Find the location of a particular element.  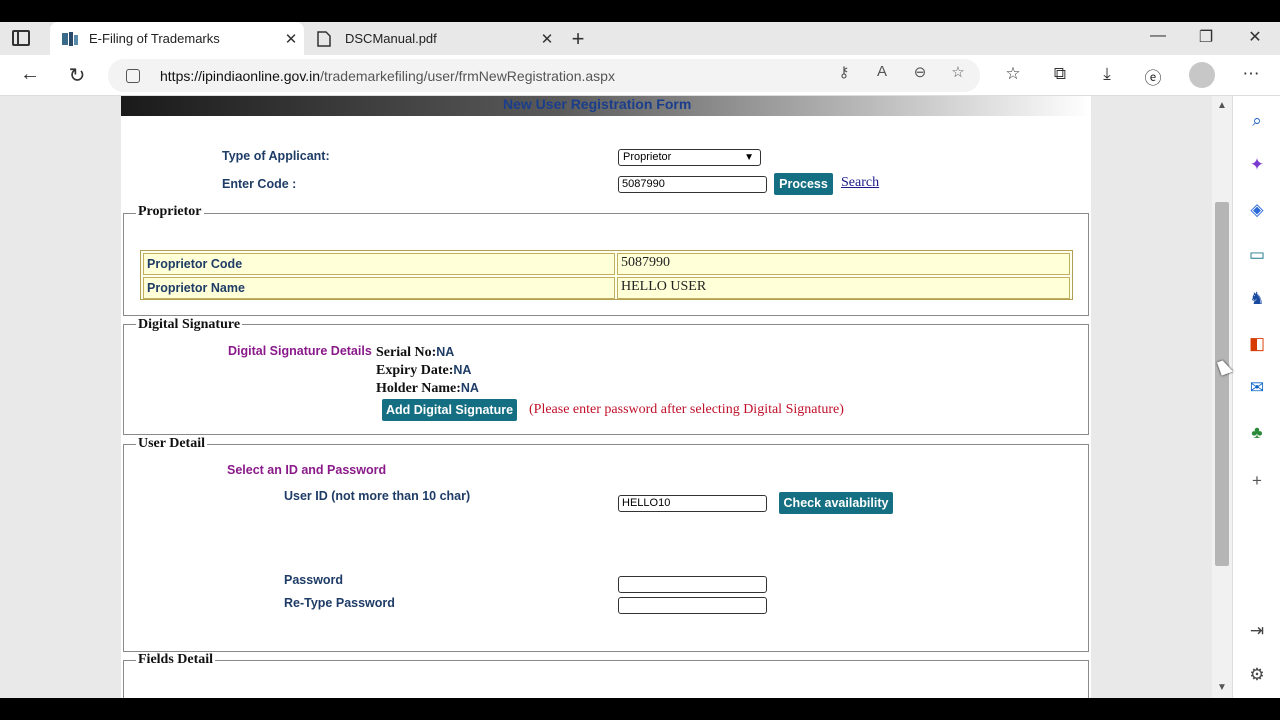

office-icon: ◧ is located at coordinates (1257, 344).